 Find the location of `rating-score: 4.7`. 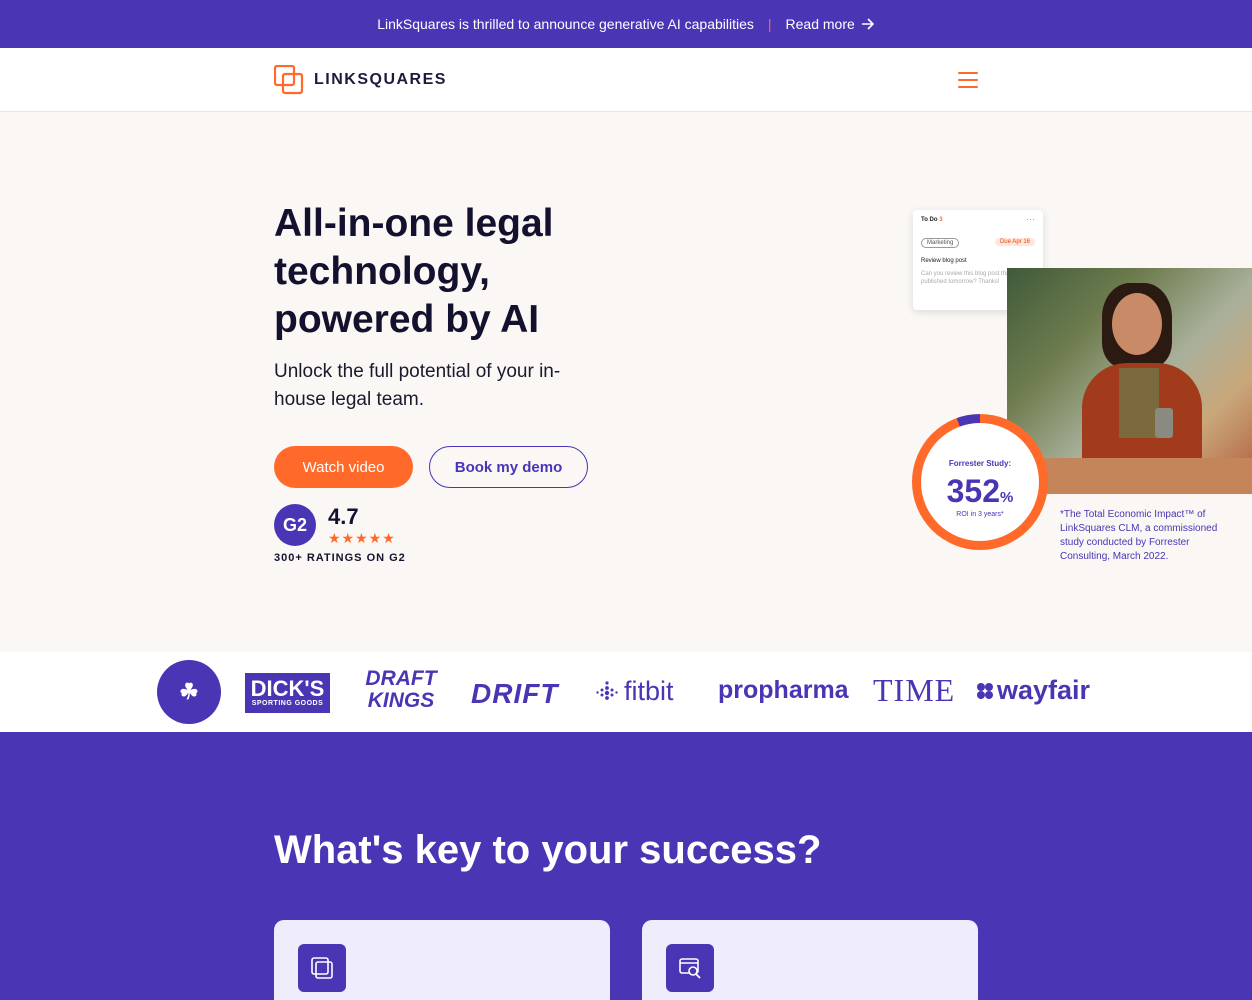

rating-score: 4.7 is located at coordinates (343, 516).